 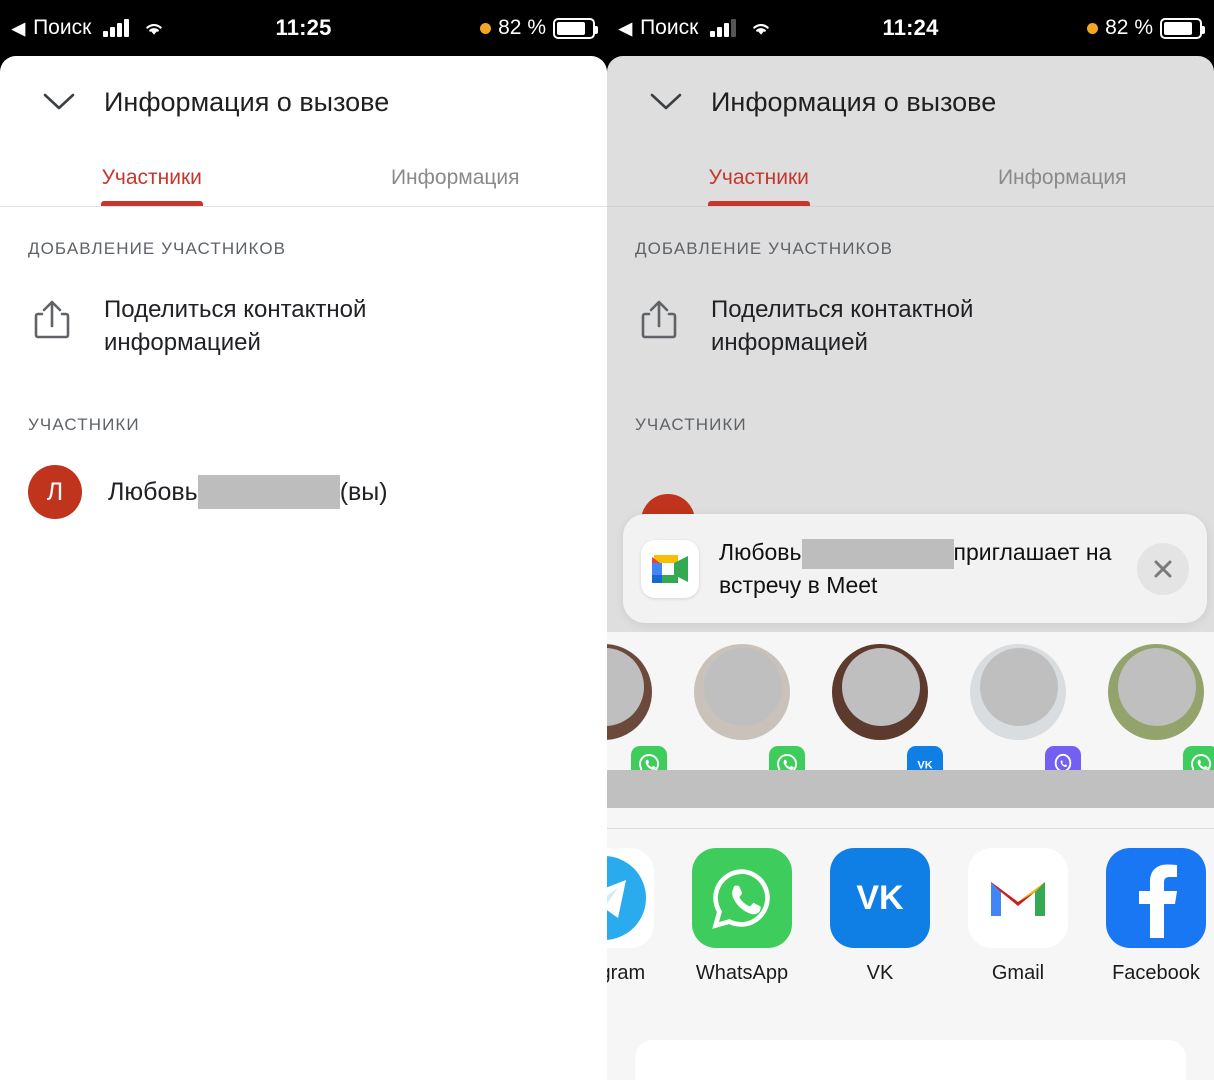 I want to click on meet-invite-notification: Любовь приглашает на встречу в Meet, so click(x=915, y=569).